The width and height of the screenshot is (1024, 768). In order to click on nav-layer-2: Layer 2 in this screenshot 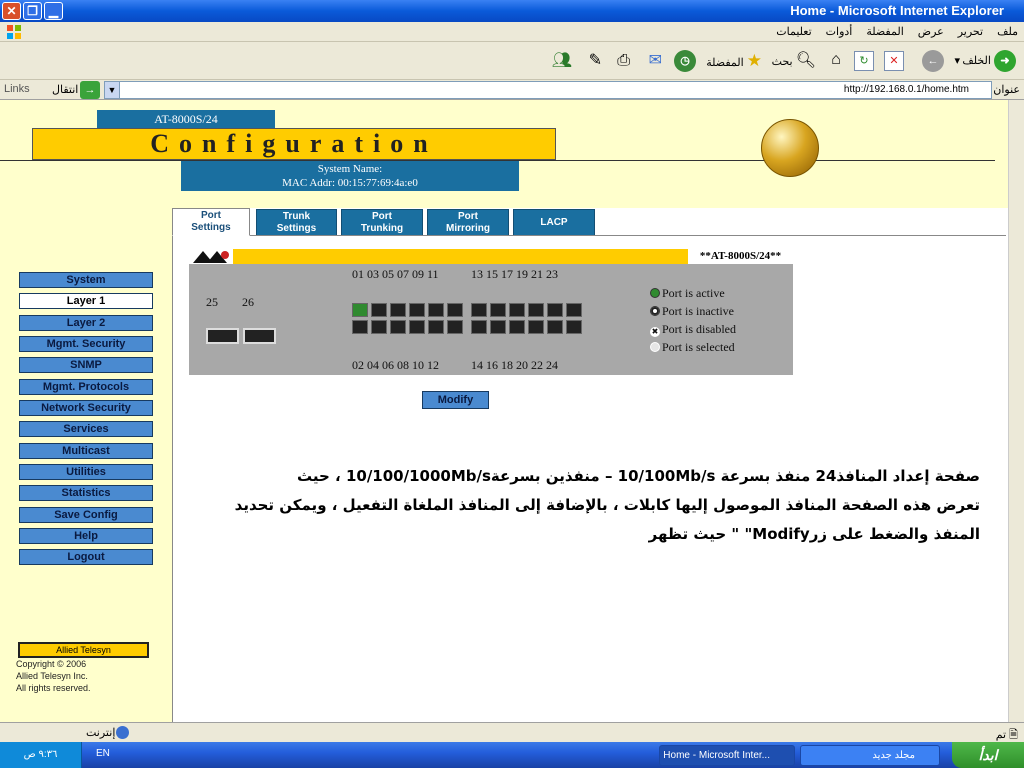, I will do `click(86, 323)`.